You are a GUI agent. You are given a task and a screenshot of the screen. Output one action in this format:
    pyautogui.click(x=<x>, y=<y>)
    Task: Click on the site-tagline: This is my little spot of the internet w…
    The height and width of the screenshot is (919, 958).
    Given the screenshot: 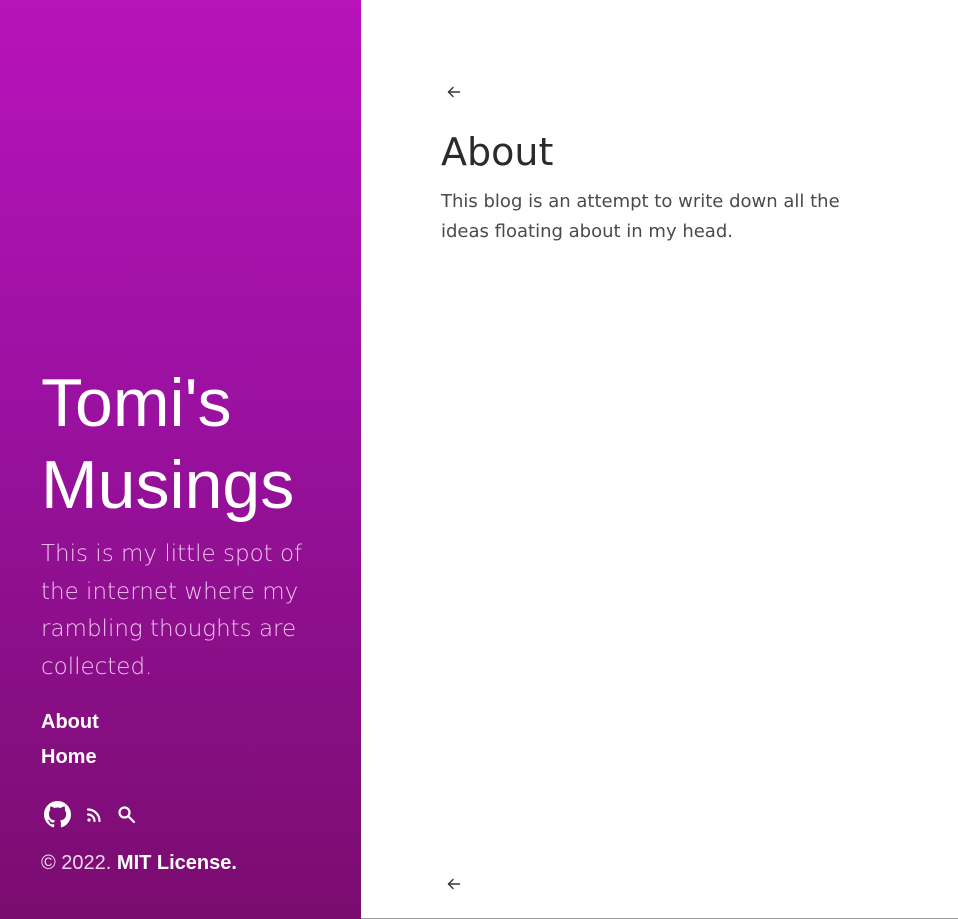 What is the action you would take?
    pyautogui.click(x=172, y=610)
    